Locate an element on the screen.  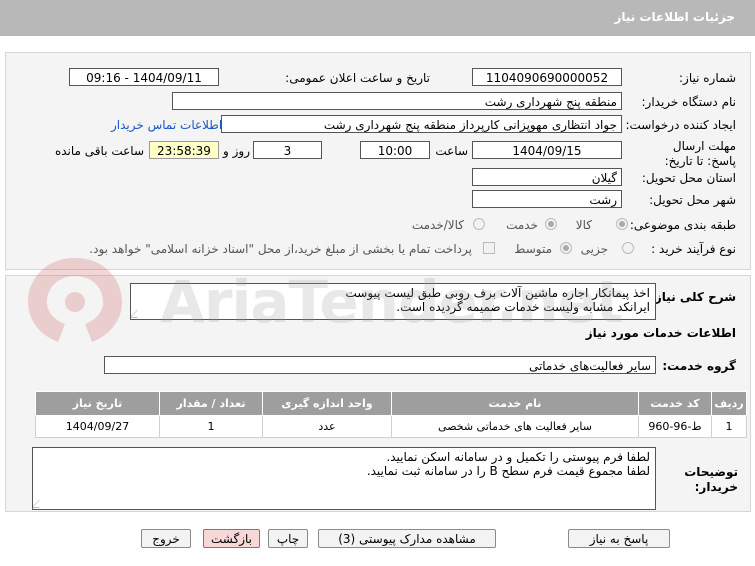
contact-info-link: اطلاعات تماس خریدار is located at coordinates (166, 125).